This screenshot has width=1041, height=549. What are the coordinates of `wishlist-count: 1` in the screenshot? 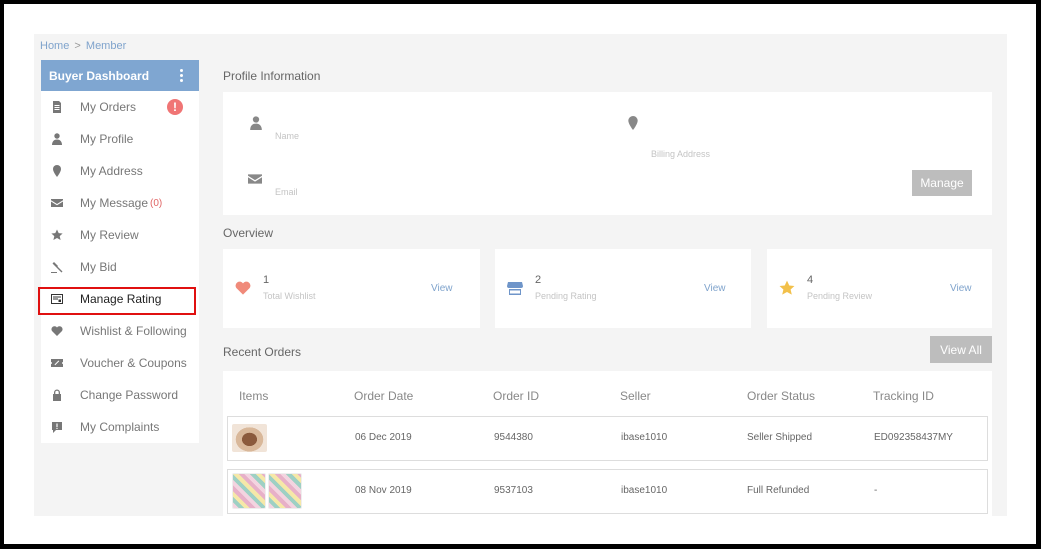 It's located at (266, 280).